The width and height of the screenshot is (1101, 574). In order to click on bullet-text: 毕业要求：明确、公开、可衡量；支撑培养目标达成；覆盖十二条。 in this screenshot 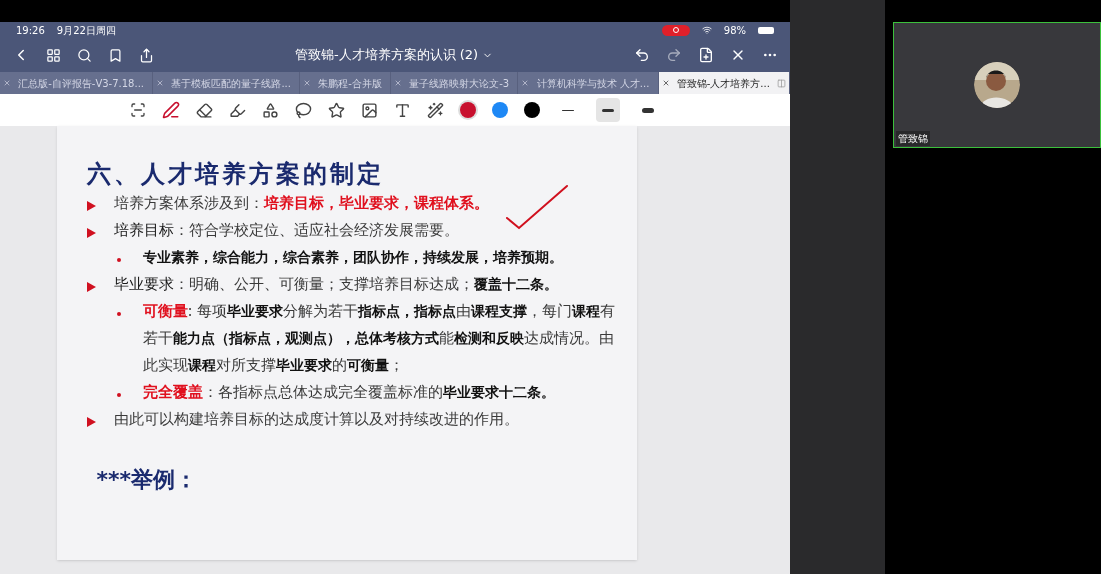, I will do `click(335, 284)`.